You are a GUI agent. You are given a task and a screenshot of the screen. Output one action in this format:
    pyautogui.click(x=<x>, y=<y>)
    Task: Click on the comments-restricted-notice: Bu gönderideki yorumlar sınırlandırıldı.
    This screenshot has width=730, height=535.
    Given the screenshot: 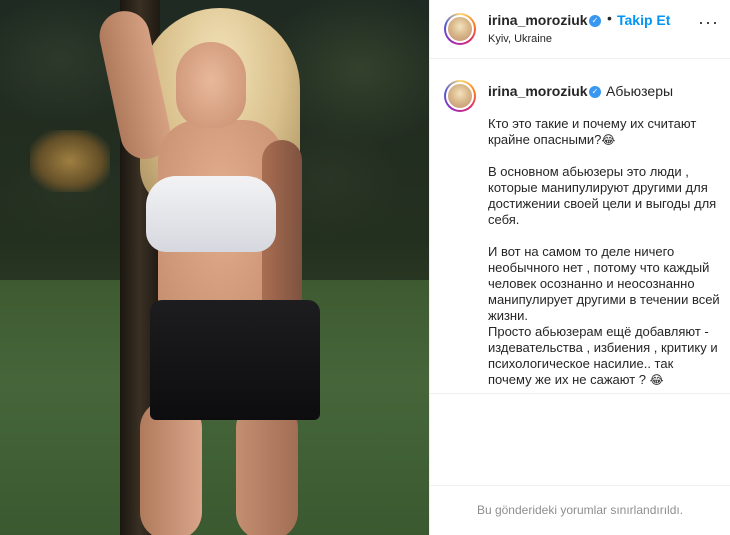 What is the action you would take?
    pyautogui.click(x=580, y=510)
    